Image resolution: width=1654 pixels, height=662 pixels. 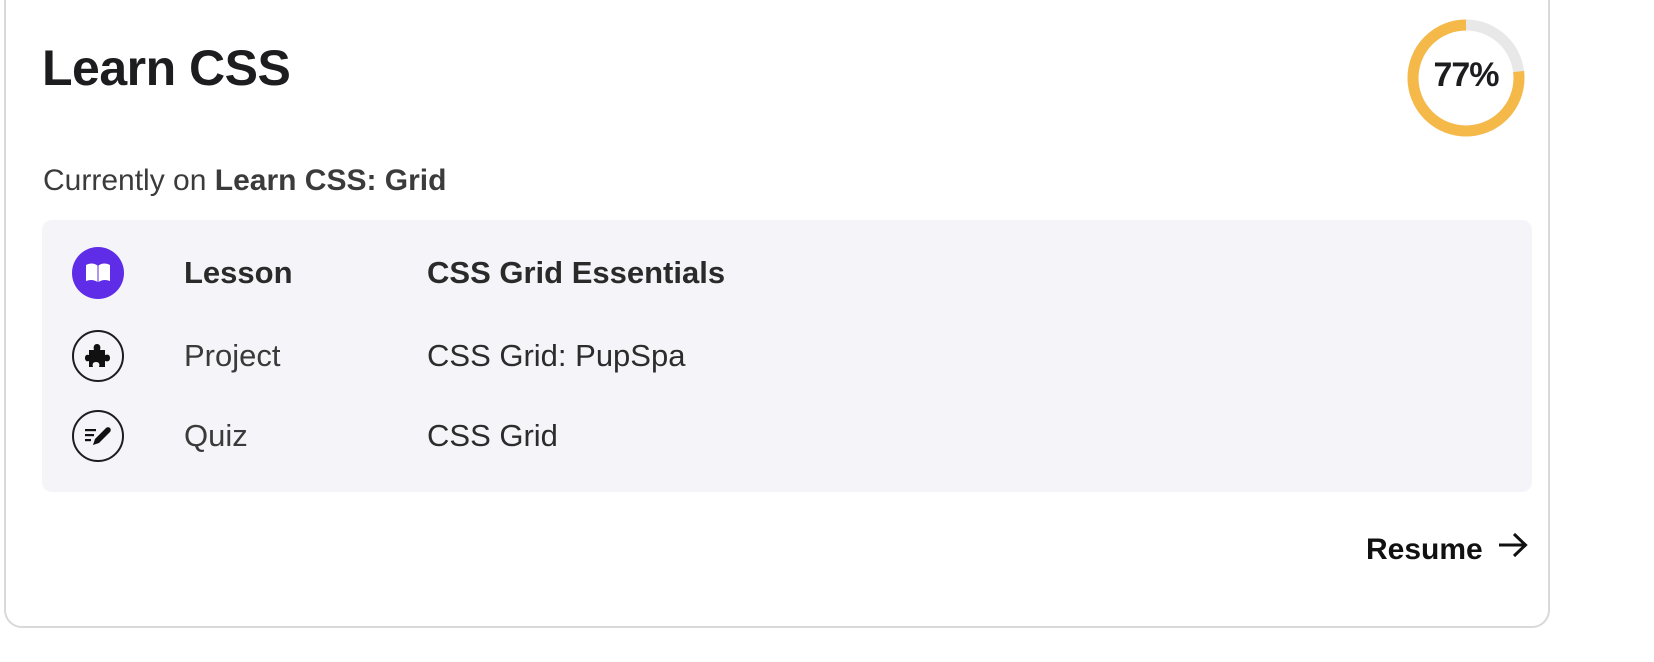 I want to click on quiz-pencil-icon, so click(x=98, y=436).